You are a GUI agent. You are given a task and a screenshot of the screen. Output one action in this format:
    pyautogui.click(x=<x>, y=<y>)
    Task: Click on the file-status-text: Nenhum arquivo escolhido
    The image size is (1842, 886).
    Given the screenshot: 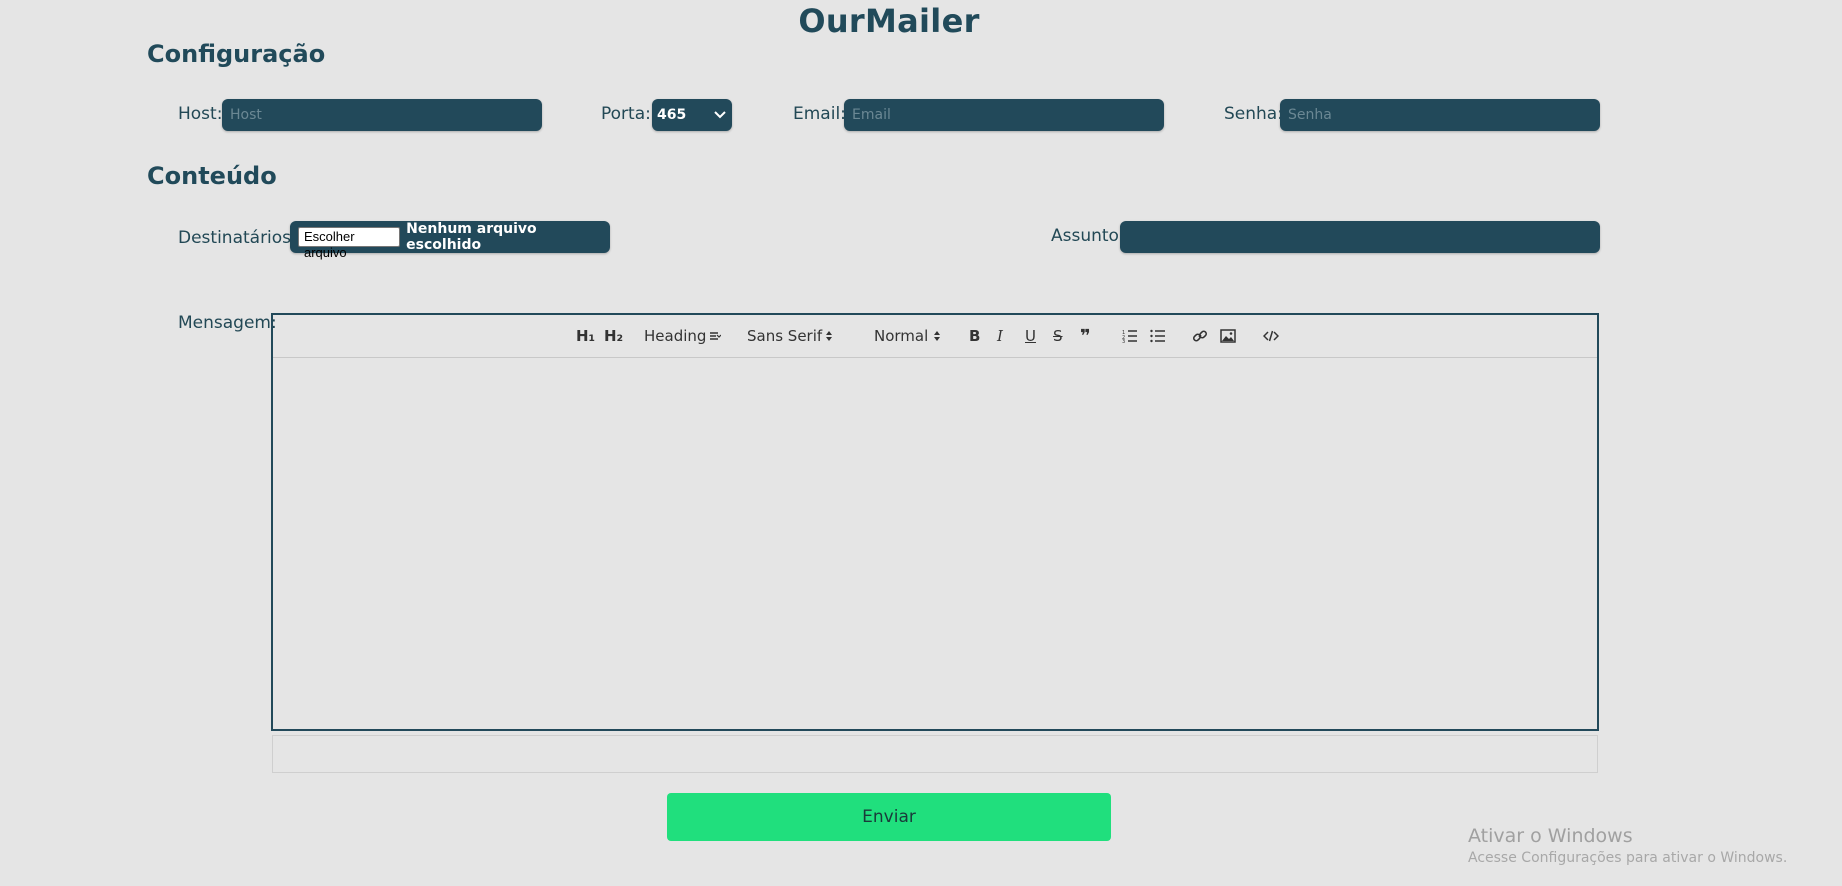 What is the action you would take?
    pyautogui.click(x=471, y=237)
    